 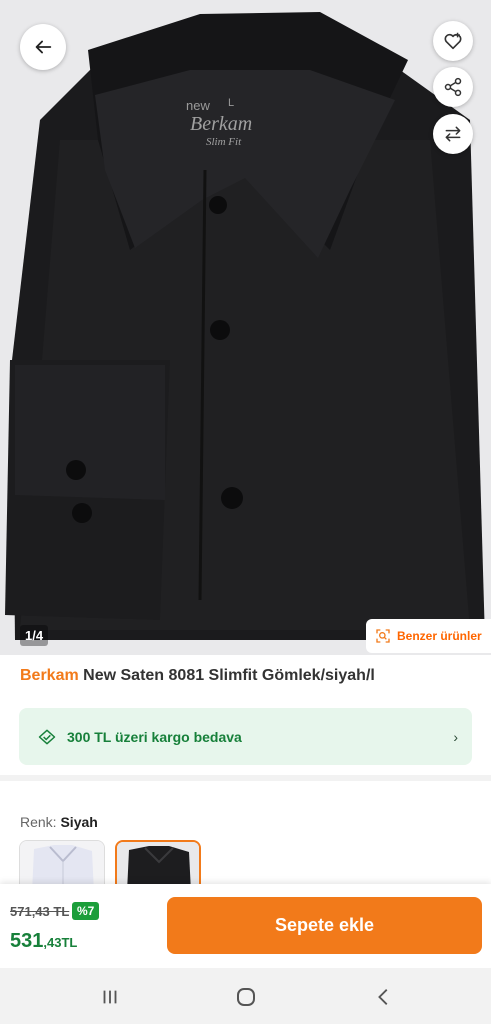 What do you see at coordinates (324, 925) in the screenshot?
I see `add-to-cart-button: Sepete ekle` at bounding box center [324, 925].